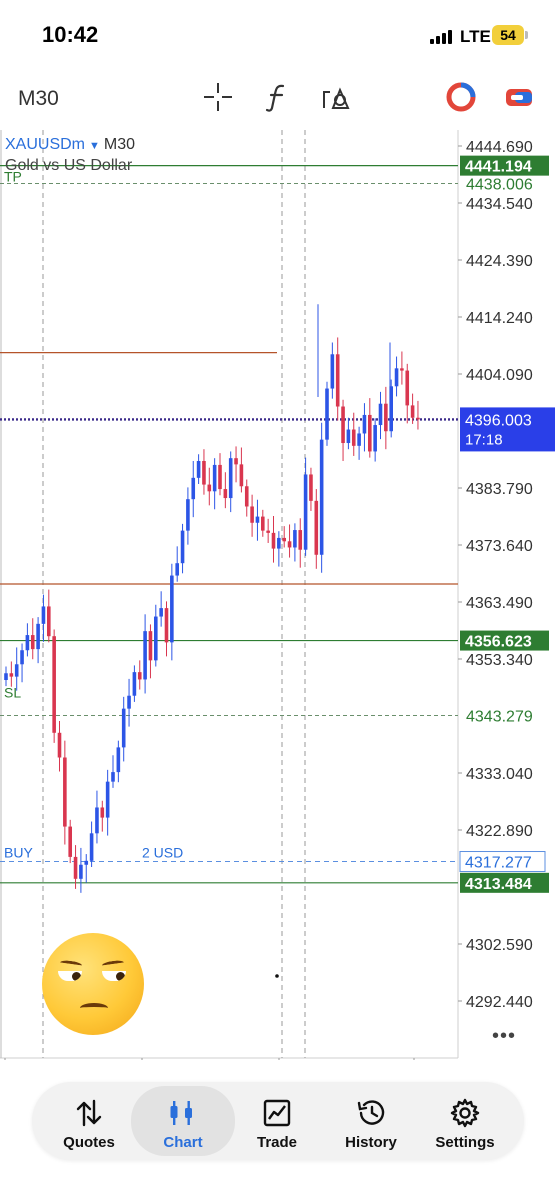 The image size is (555, 1200). I want to click on sl-label: SL, so click(12, 693).